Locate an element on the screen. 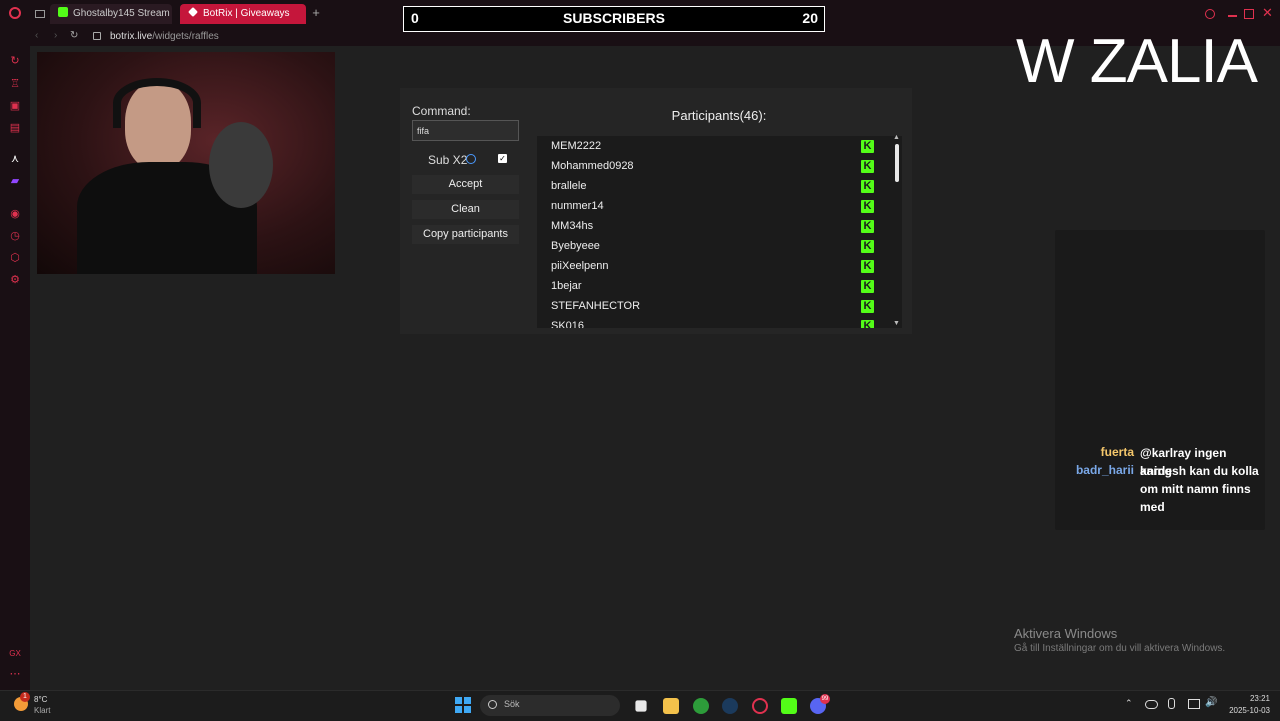 Image resolution: width=1280 pixels, height=721 pixels. taskbar: 1 8°C Klart Sök 99 ⌃ 🔊 23:21 2025-10-03 is located at coordinates (640, 705).